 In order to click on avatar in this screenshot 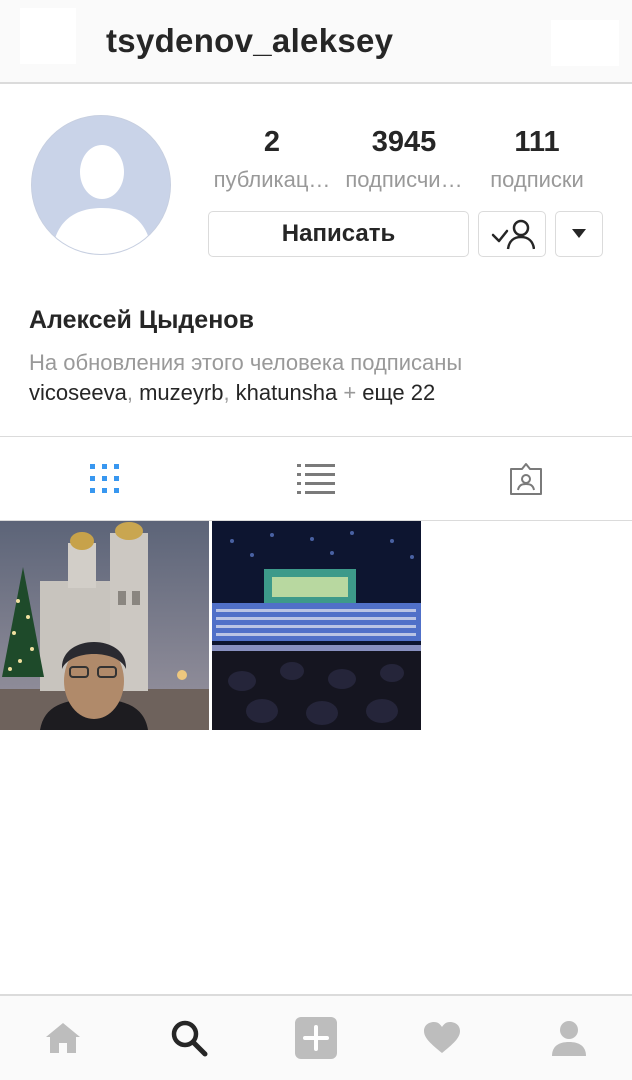, I will do `click(101, 185)`.